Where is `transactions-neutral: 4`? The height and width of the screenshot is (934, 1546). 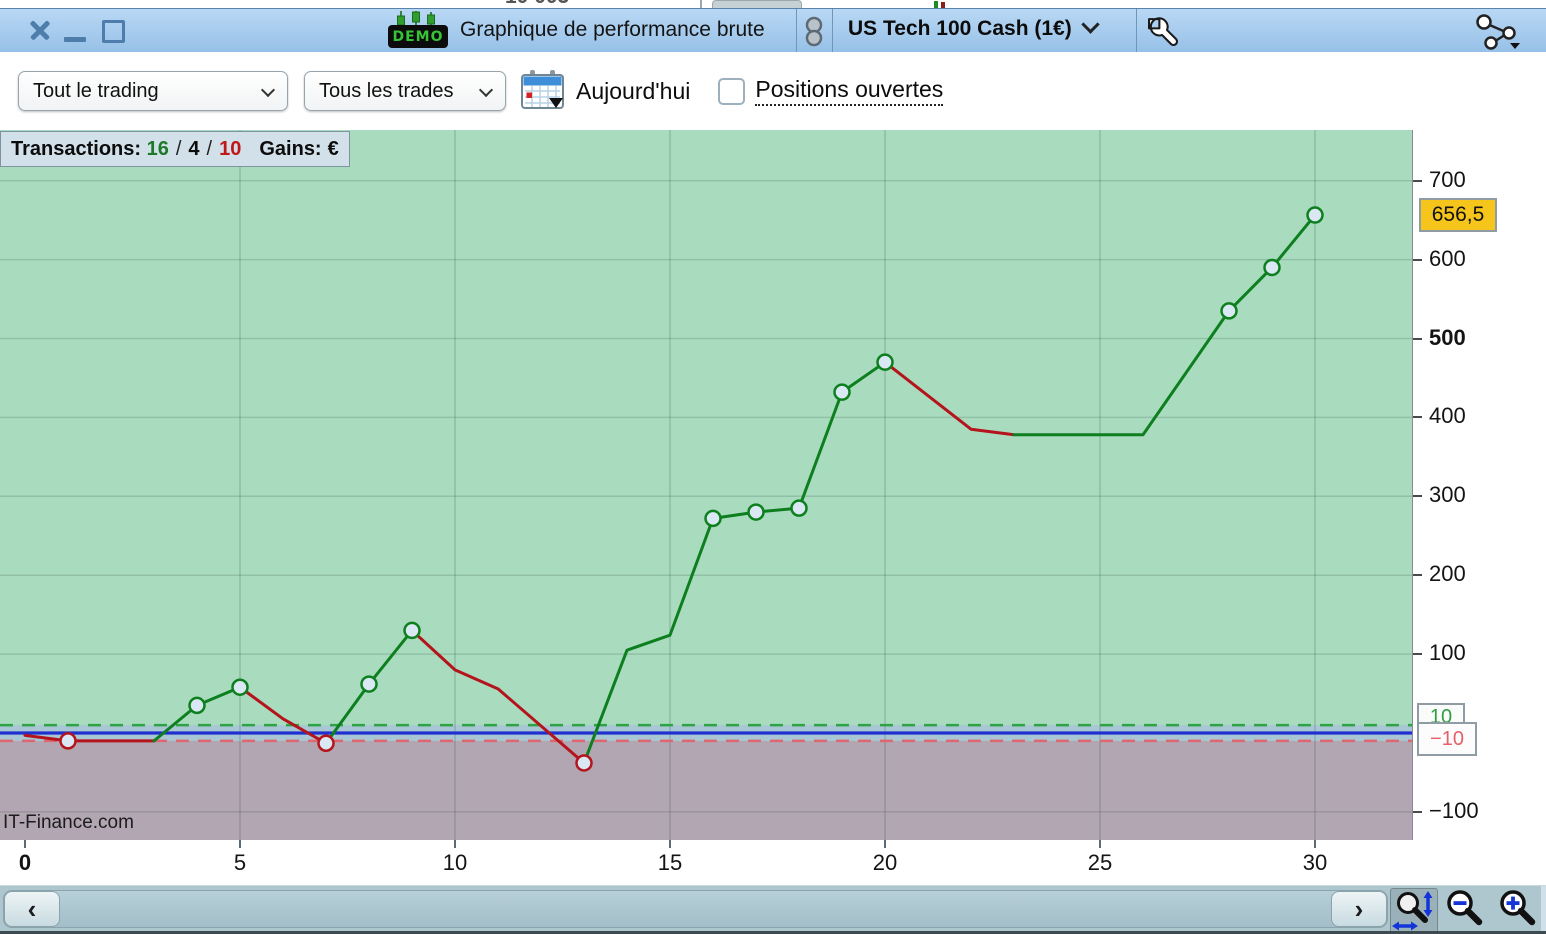 transactions-neutral: 4 is located at coordinates (194, 148).